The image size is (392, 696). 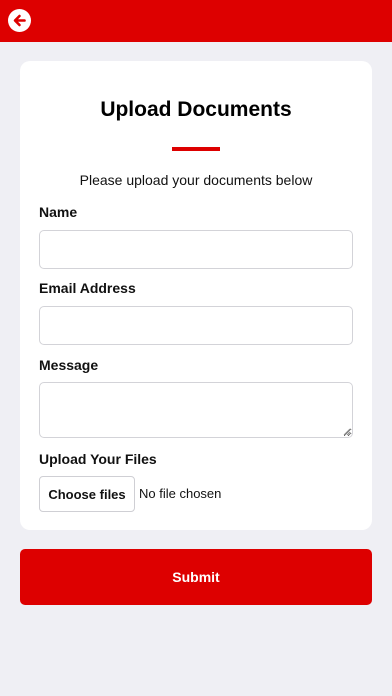 What do you see at coordinates (196, 577) in the screenshot?
I see `submit-button: Submit` at bounding box center [196, 577].